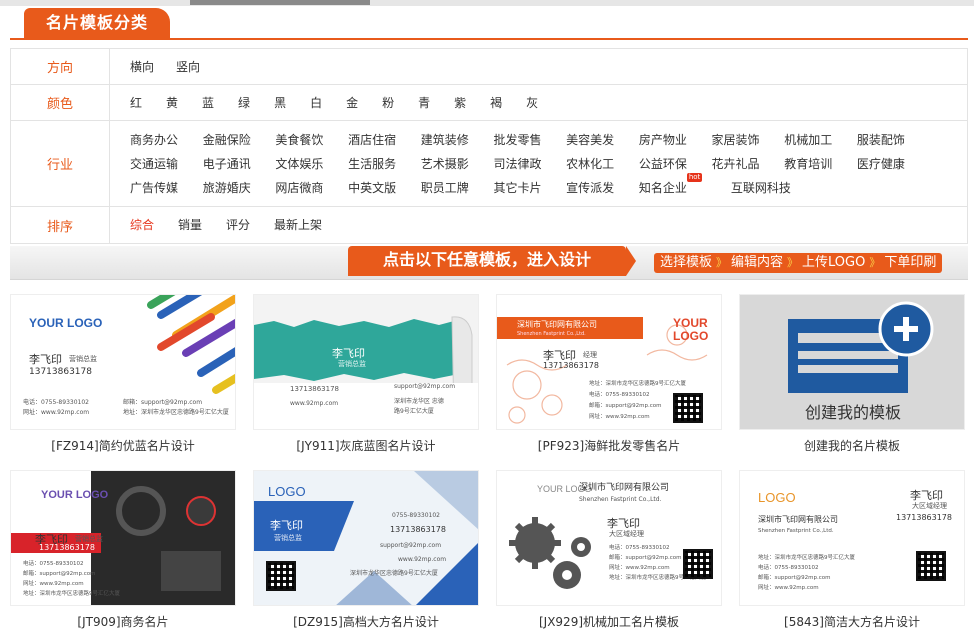  I want to click on filter-option: 横向, so click(142, 67).